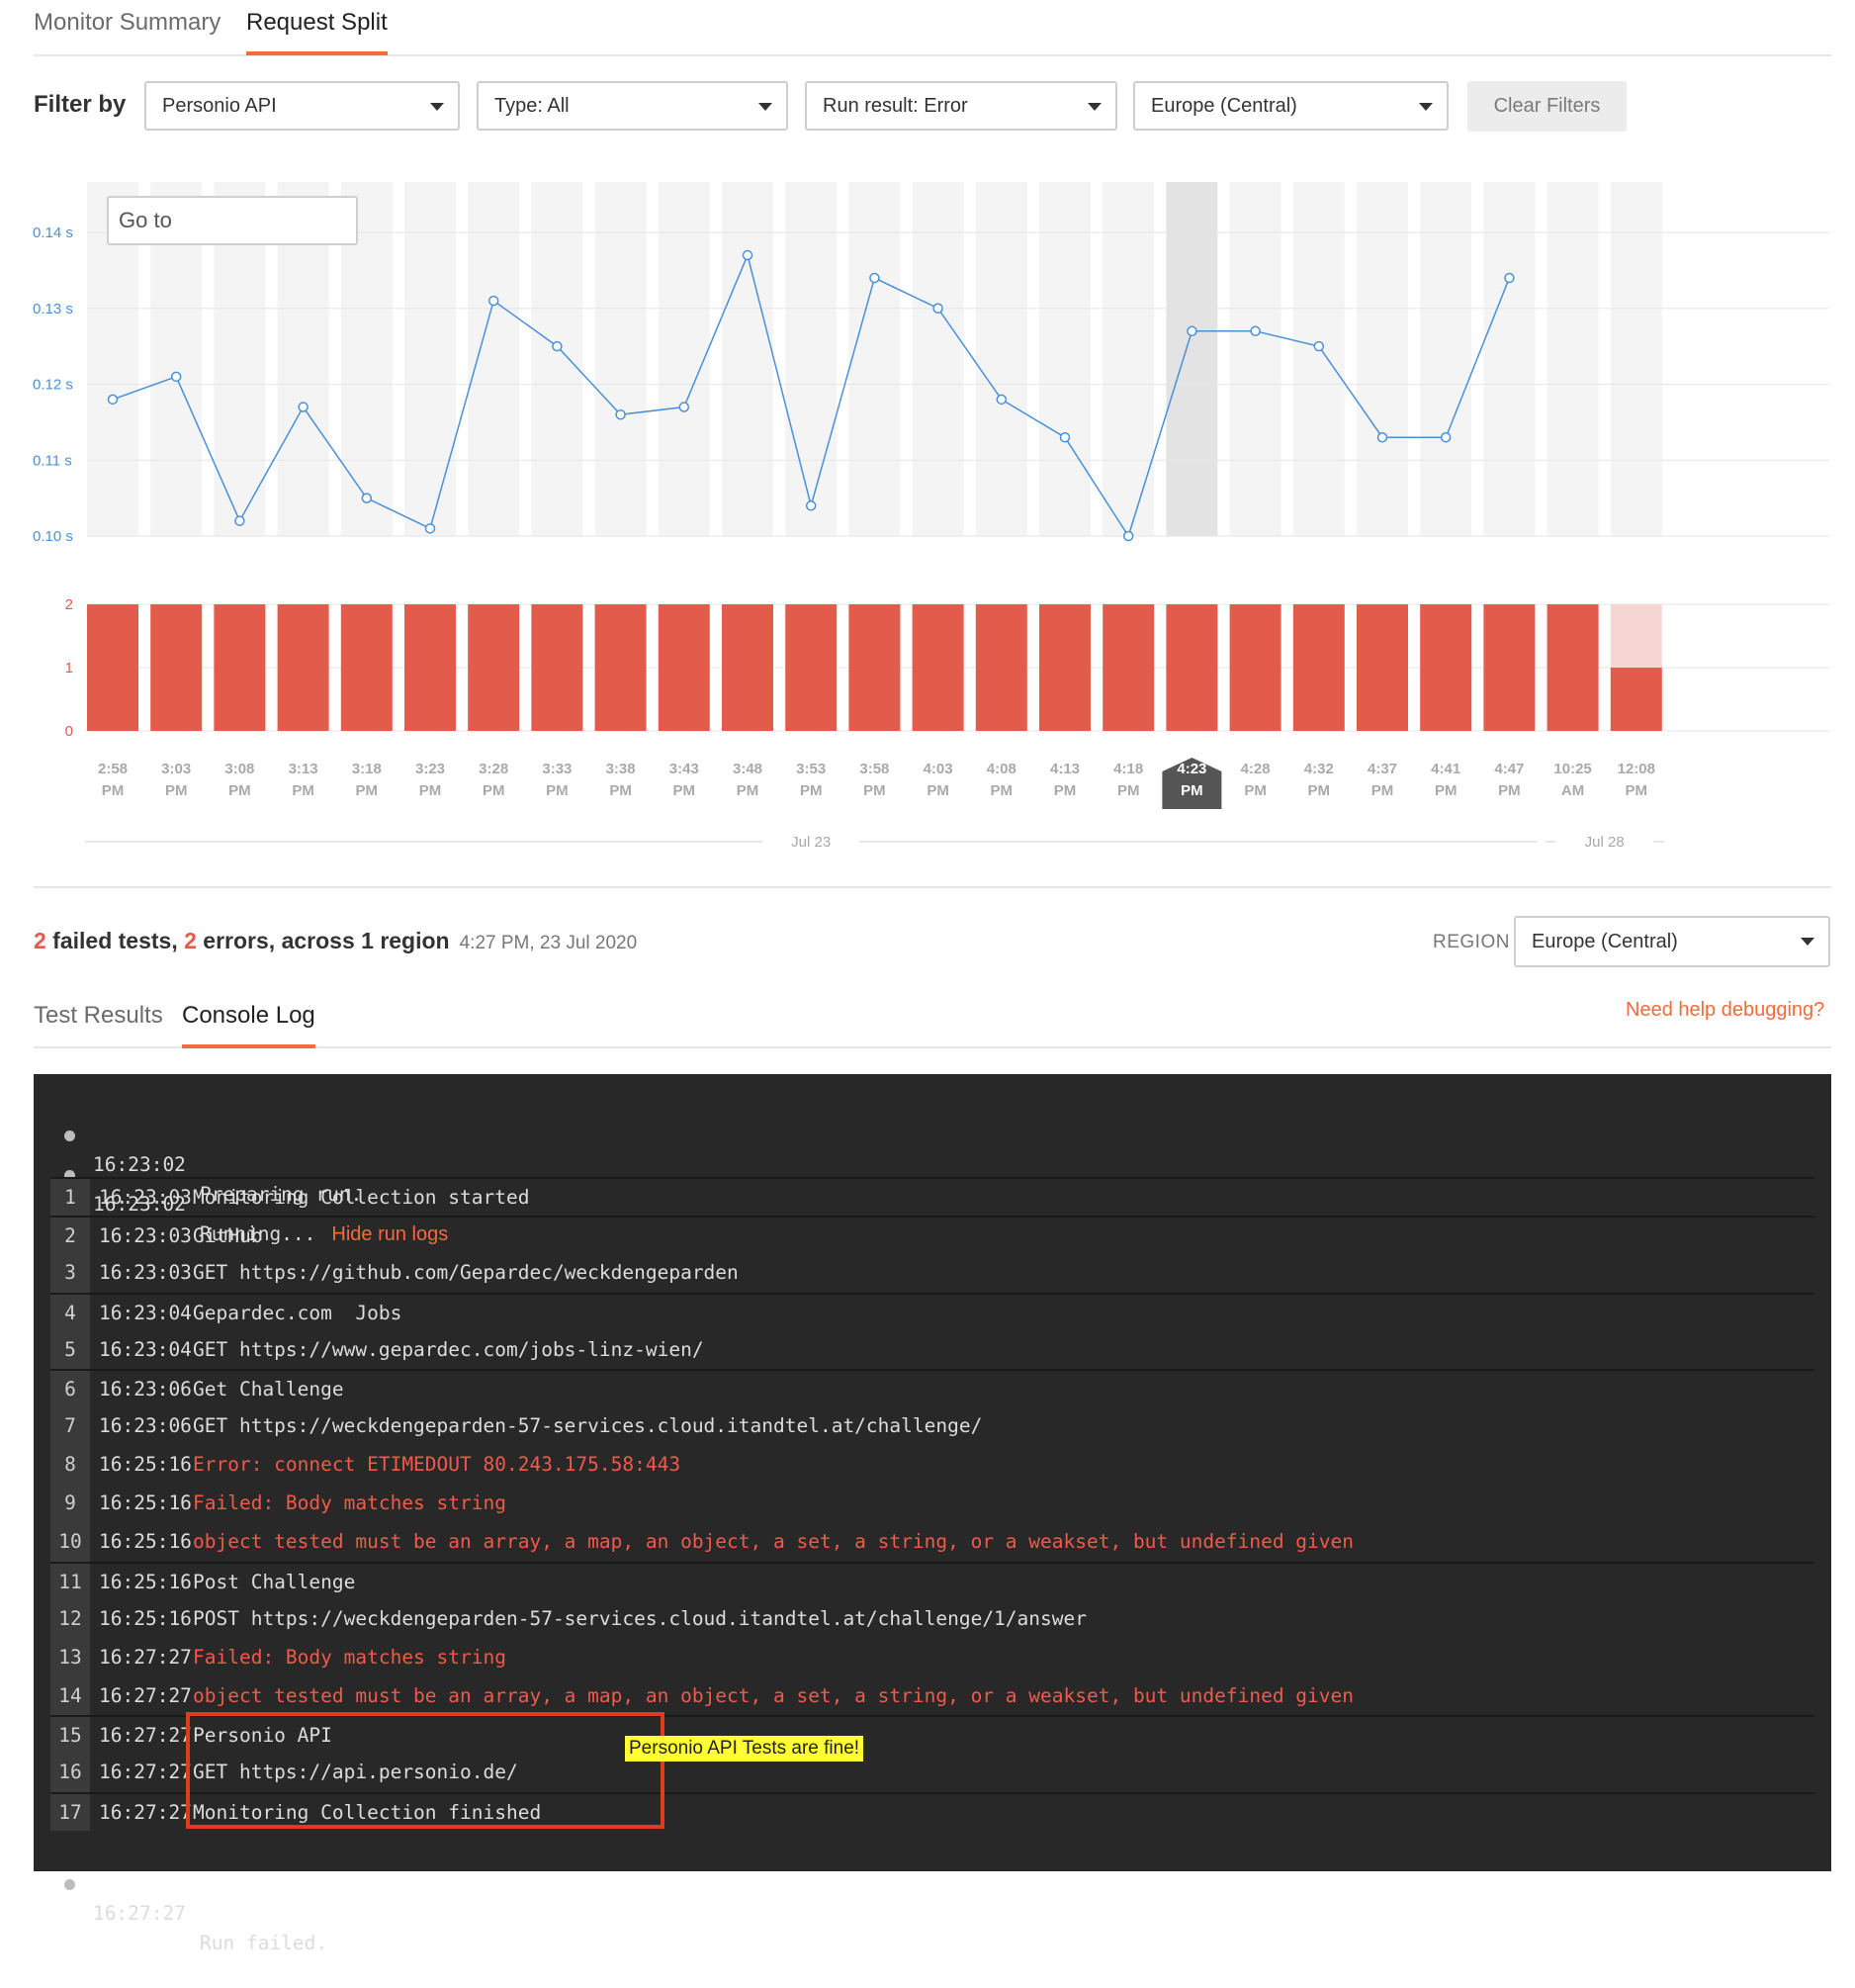  I want to click on annotation-box, so click(425, 1770).